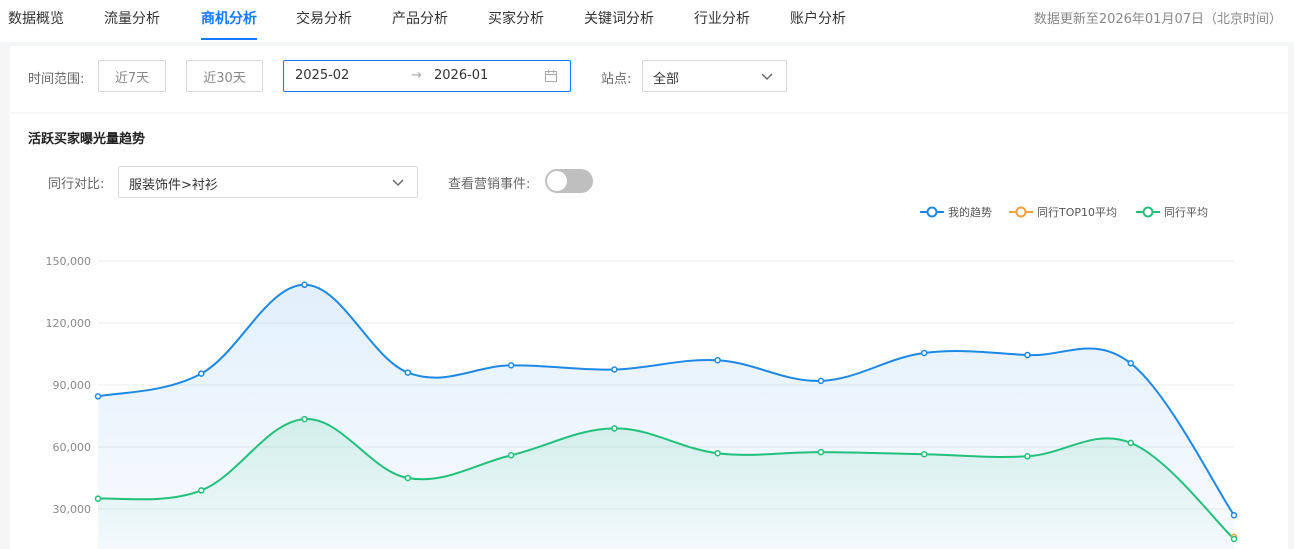 The image size is (1294, 549). I want to click on last-30-days-button: 近30天, so click(224, 76).